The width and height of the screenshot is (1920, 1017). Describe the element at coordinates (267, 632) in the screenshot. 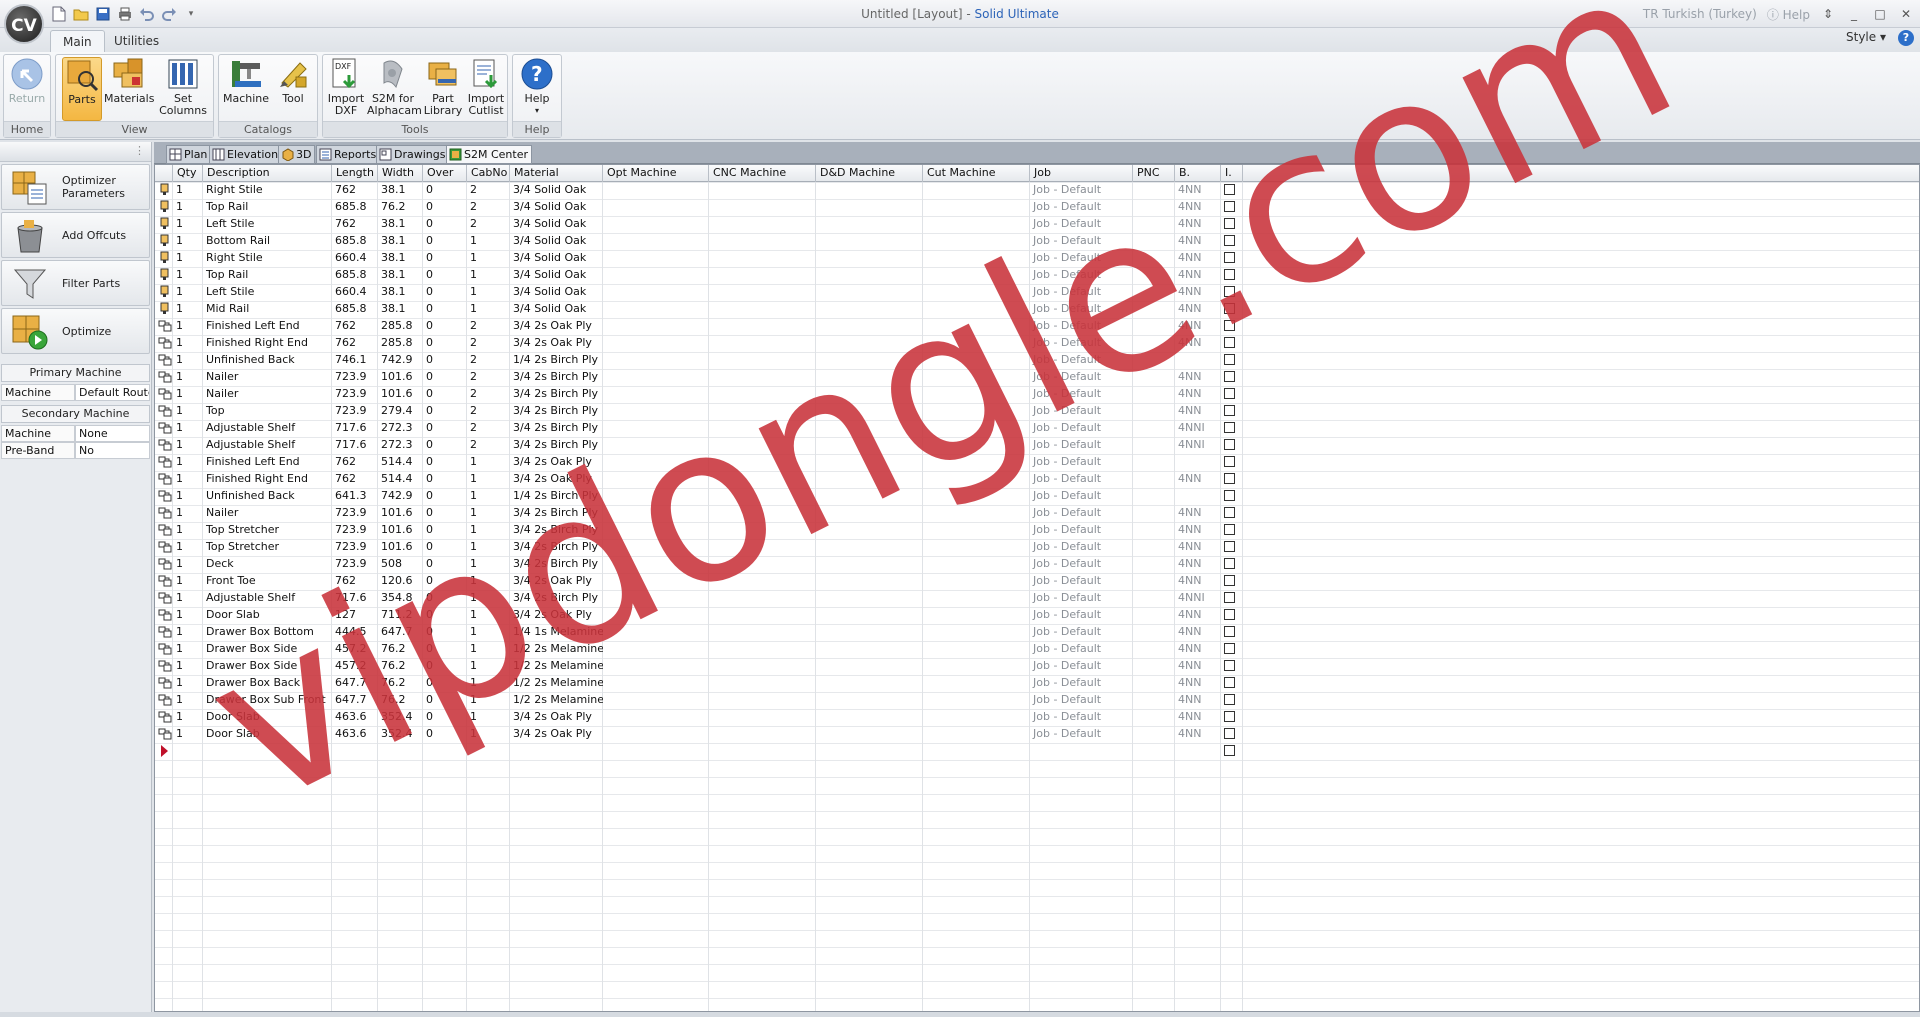

I see `cell-desc: Drawer Box Bottom` at that location.